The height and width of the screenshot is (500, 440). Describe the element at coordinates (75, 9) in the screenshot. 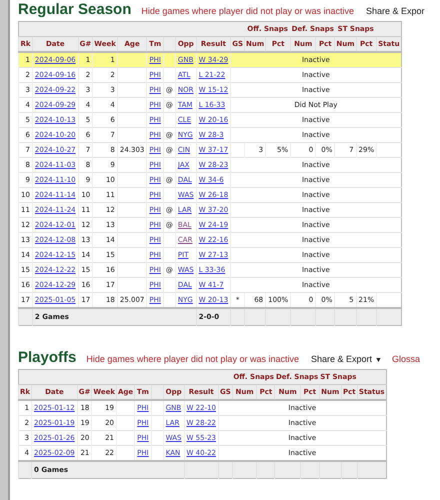

I see `section-title: Regular Season` at that location.